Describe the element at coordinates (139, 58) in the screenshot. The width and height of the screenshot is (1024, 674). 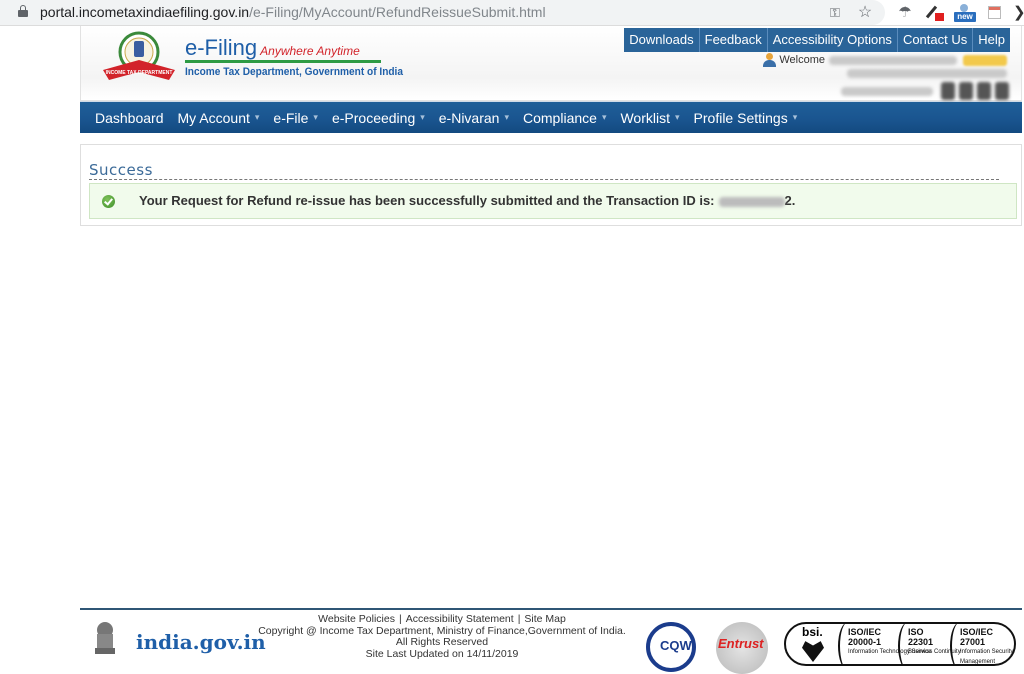
I see `income-tax-emblem-logo: INCOME TAX DEPARTMENT` at that location.